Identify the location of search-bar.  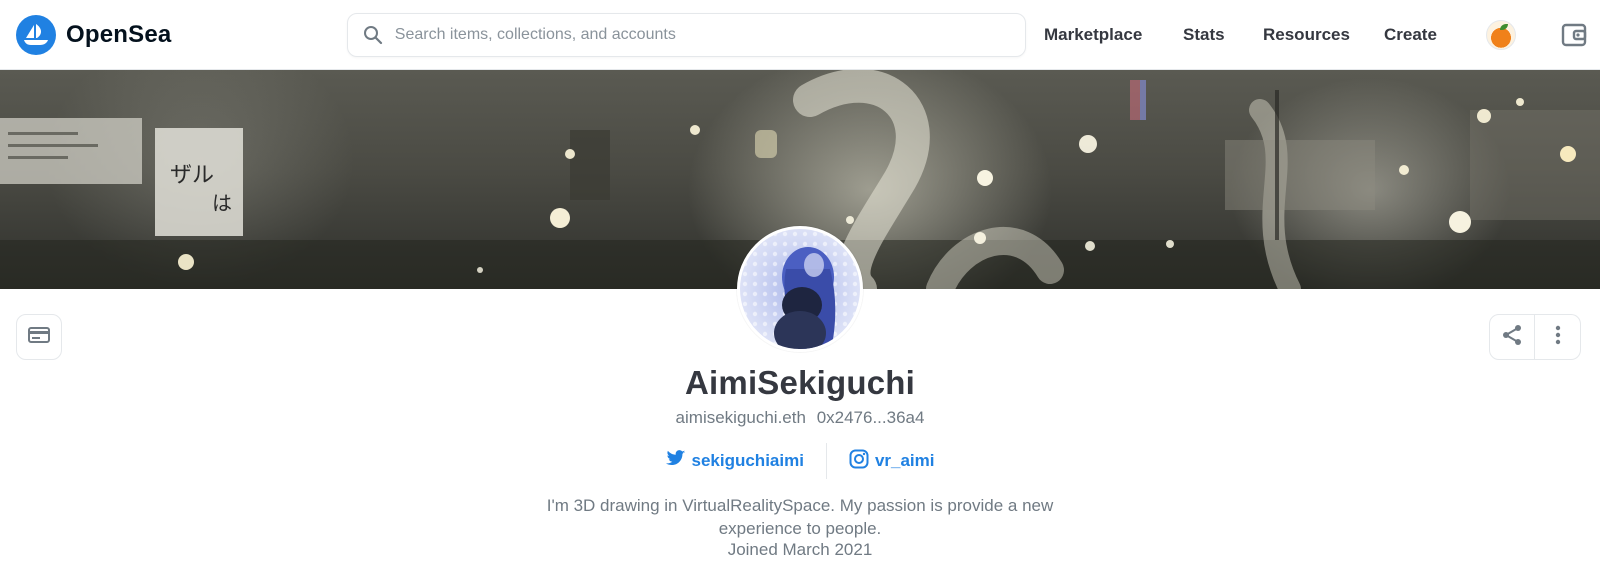
(686, 35).